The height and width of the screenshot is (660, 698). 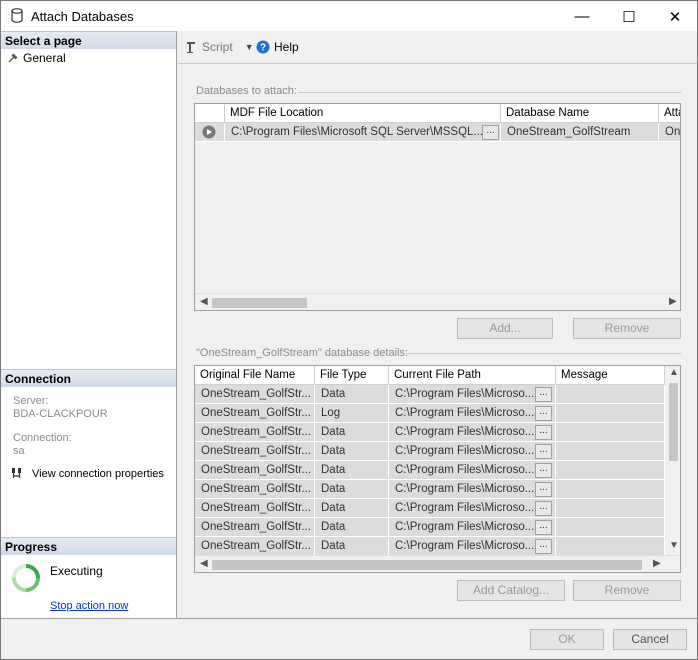 What do you see at coordinates (255, 375) in the screenshot?
I see `col-original-file-name: Original File Name` at bounding box center [255, 375].